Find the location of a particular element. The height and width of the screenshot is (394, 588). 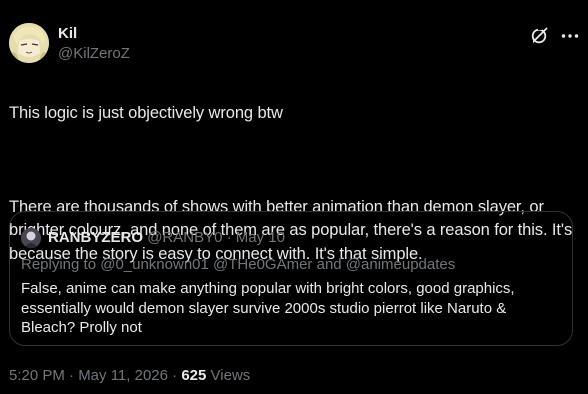

views-label: Views is located at coordinates (230, 375).